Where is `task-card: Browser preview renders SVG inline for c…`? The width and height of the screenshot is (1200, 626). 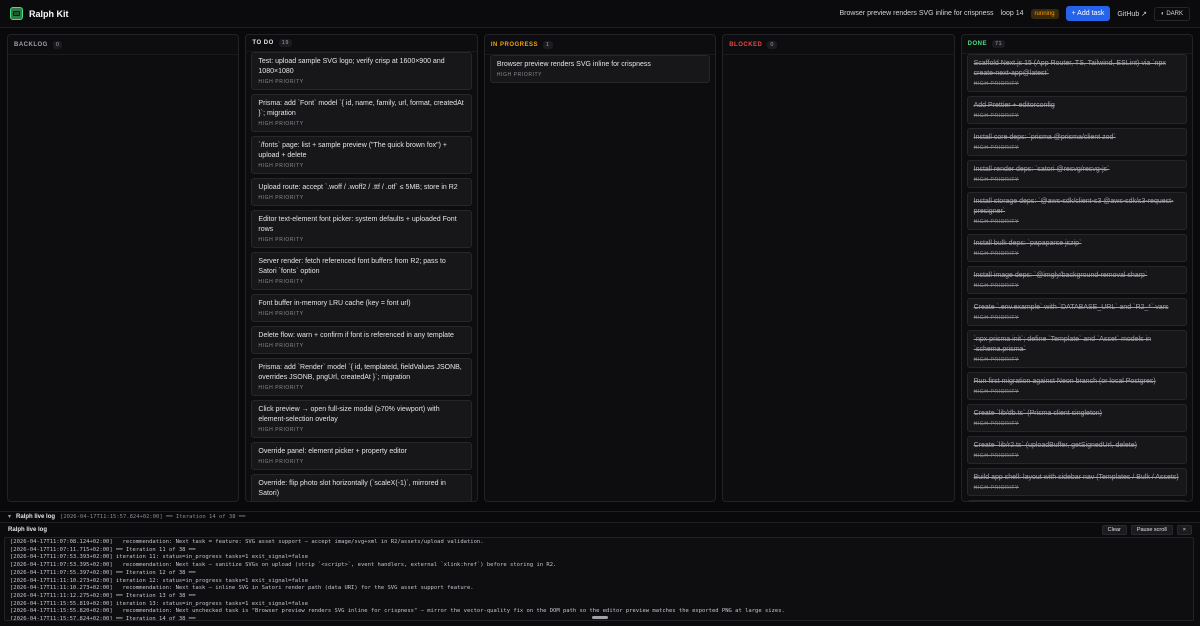 task-card: Browser preview renders SVG inline for c… is located at coordinates (600, 69).